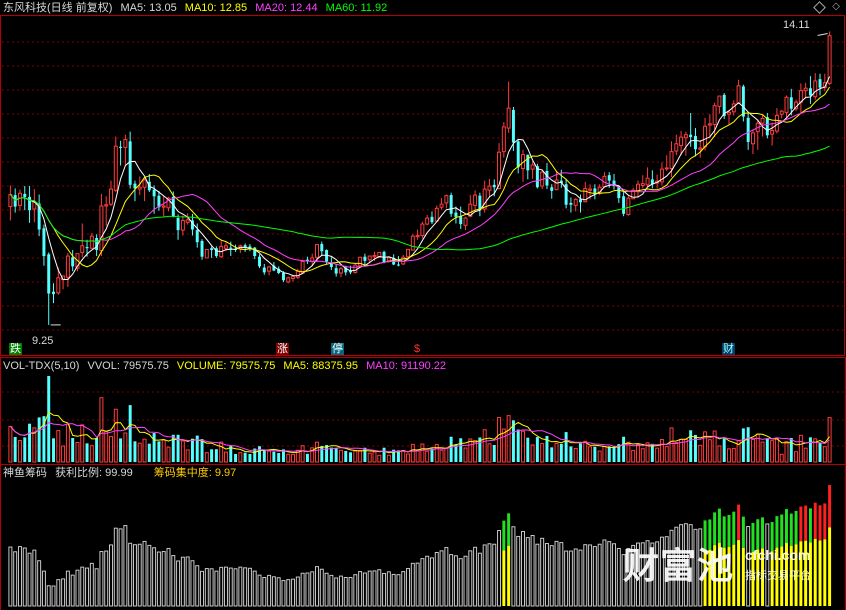 The width and height of the screenshot is (846, 610). What do you see at coordinates (728, 349) in the screenshot?
I see `signal-finance: 财` at bounding box center [728, 349].